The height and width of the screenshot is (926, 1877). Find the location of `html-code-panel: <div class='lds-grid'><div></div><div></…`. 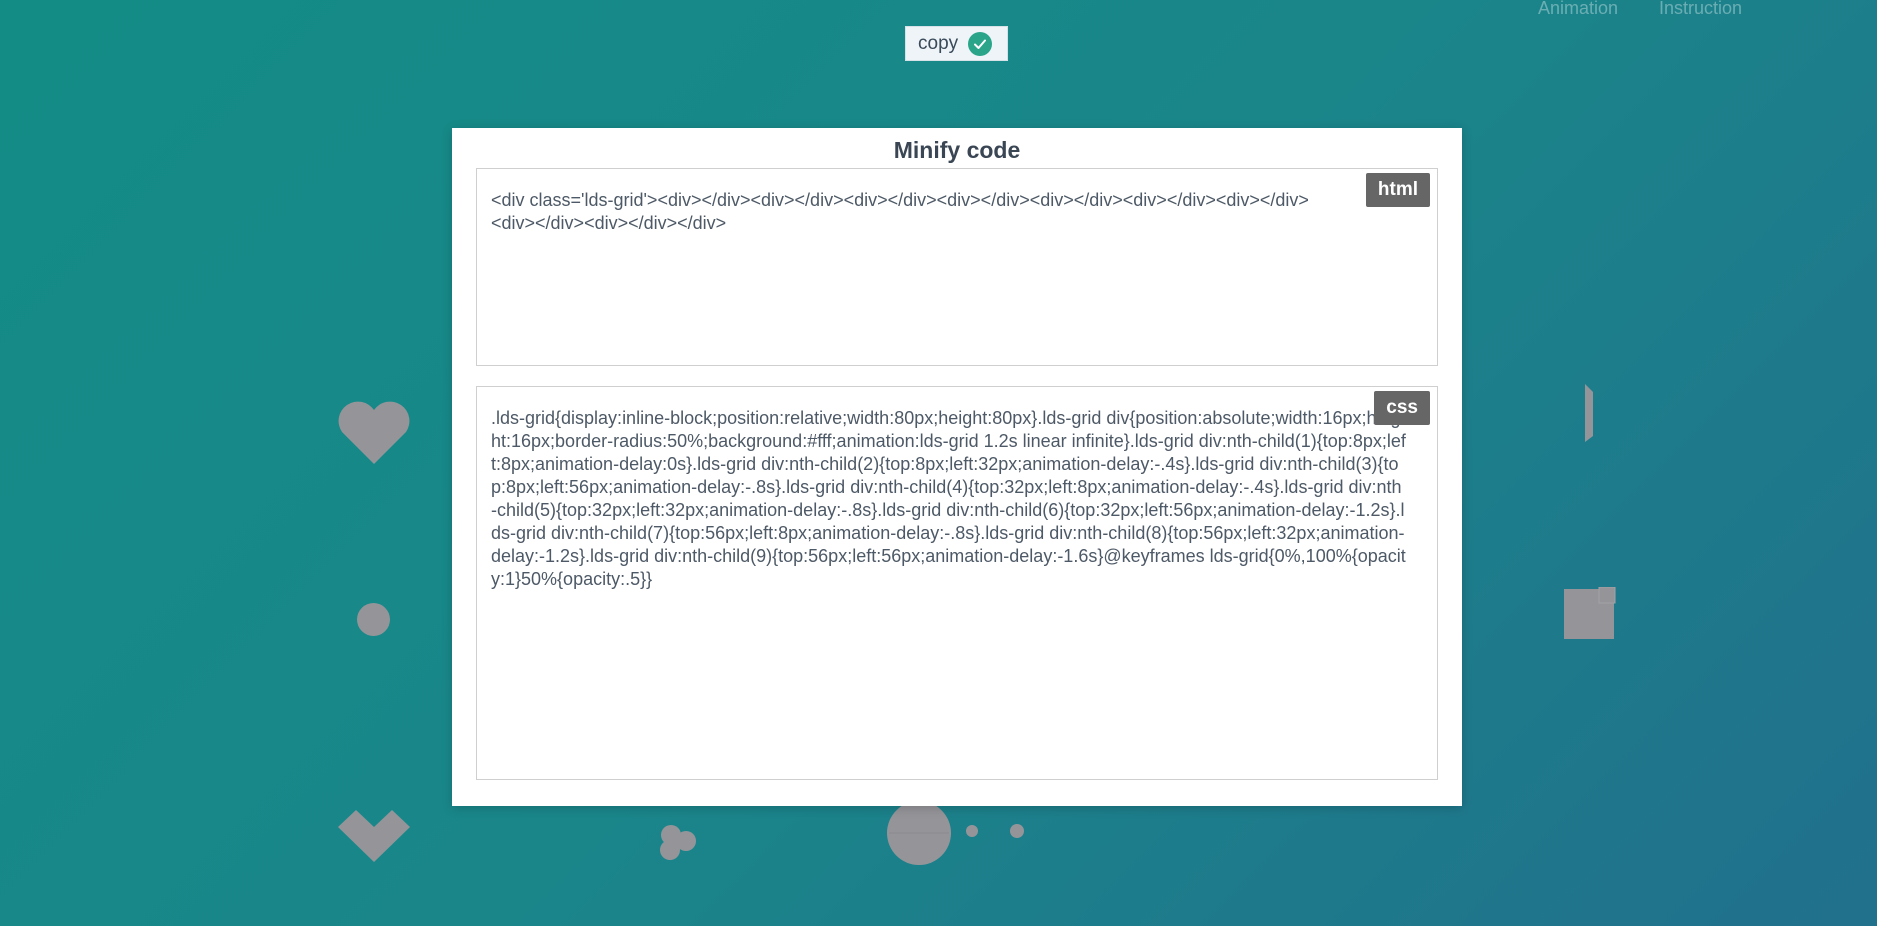

html-code-panel: <div class='lds-grid'><div></div><div></… is located at coordinates (957, 267).